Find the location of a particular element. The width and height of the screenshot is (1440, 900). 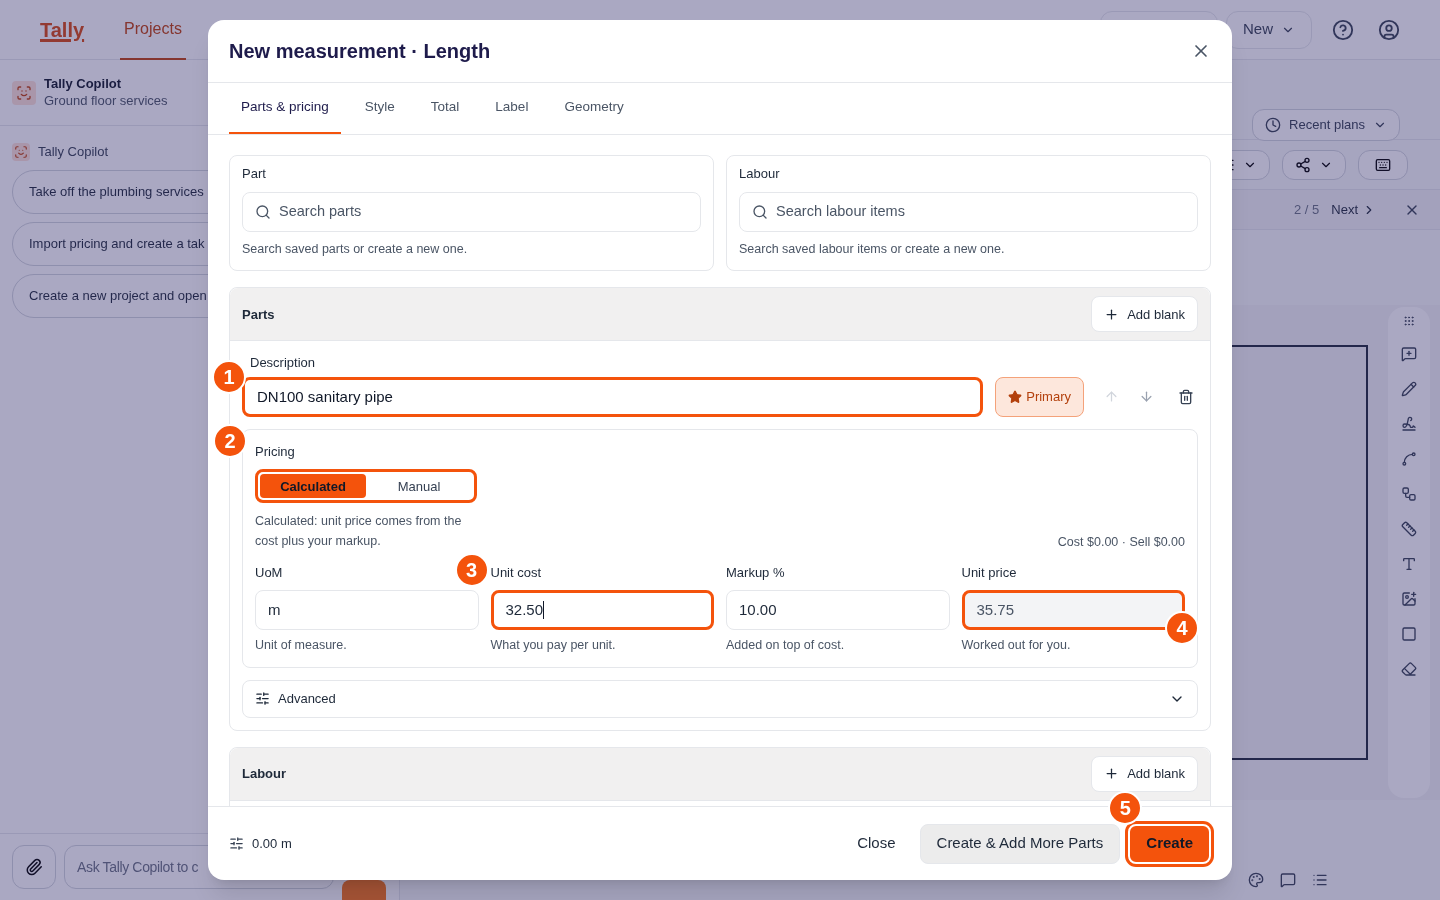

grip-icon is located at coordinates (1409, 321).